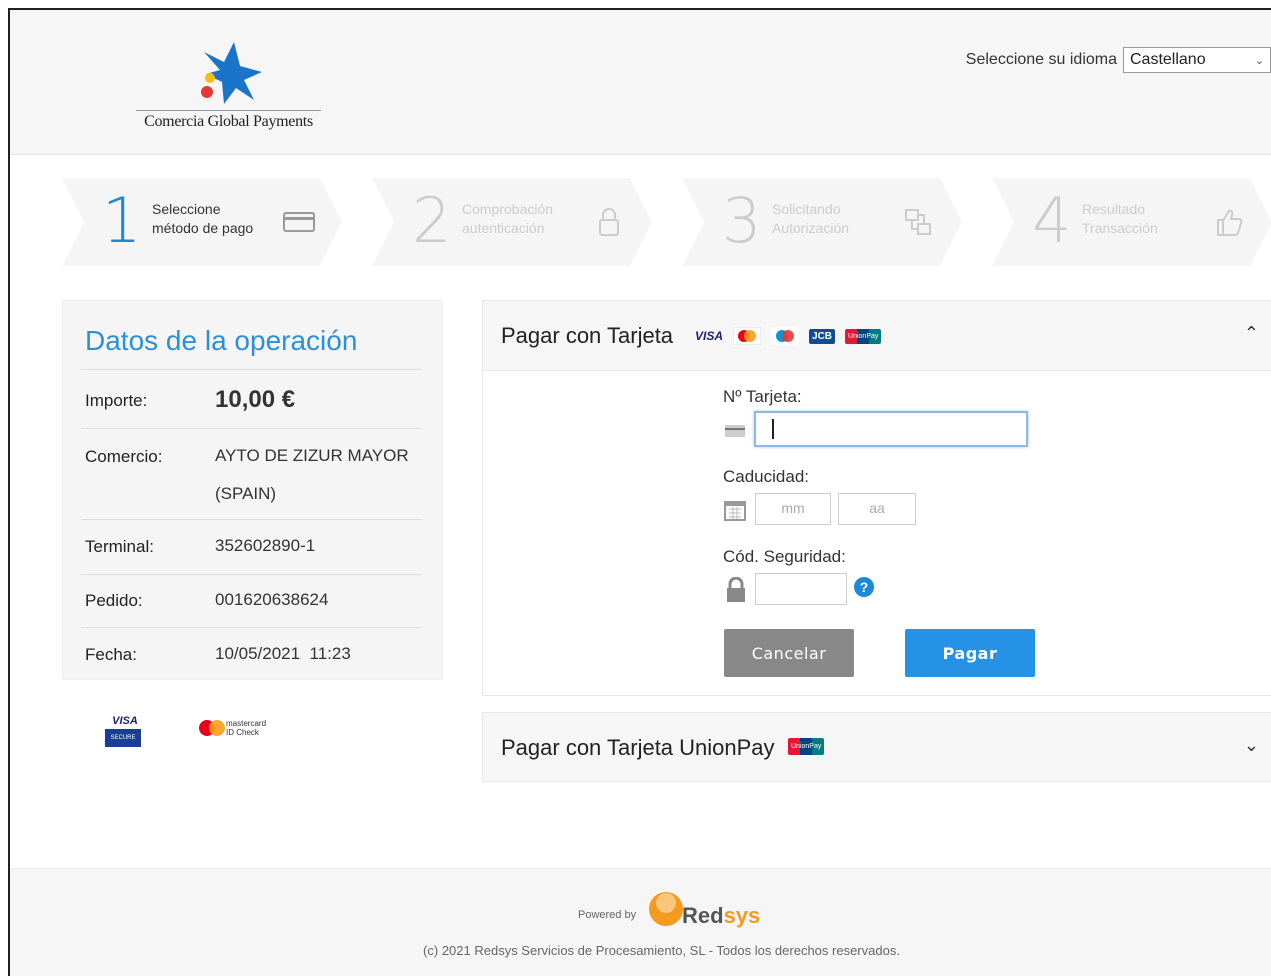 The image size is (1271, 976). What do you see at coordinates (747, 336) in the screenshot?
I see `mastercard-icon` at bounding box center [747, 336].